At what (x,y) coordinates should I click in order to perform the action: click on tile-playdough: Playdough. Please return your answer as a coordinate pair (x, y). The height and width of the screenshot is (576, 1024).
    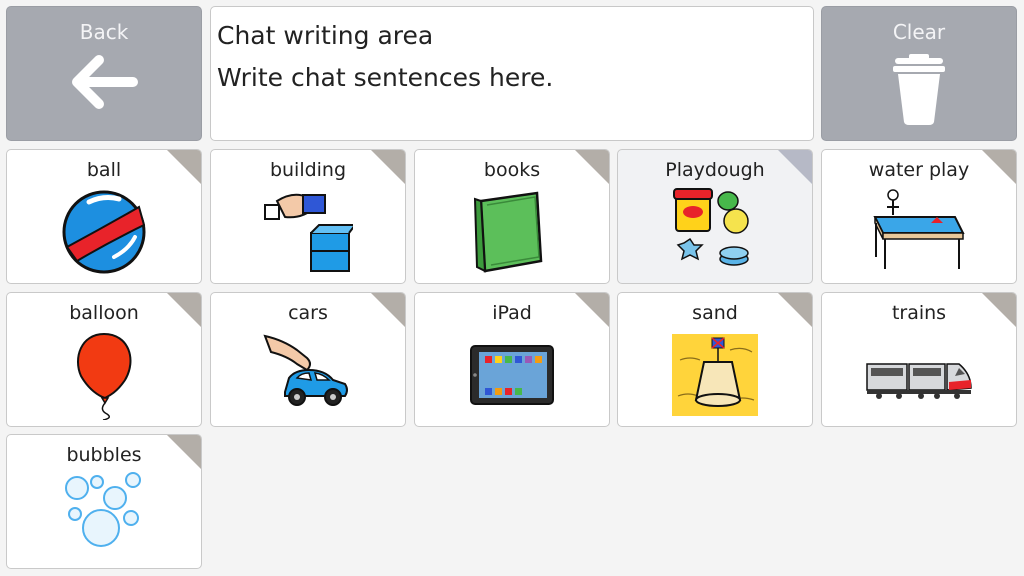
    Looking at the image, I should click on (715, 216).